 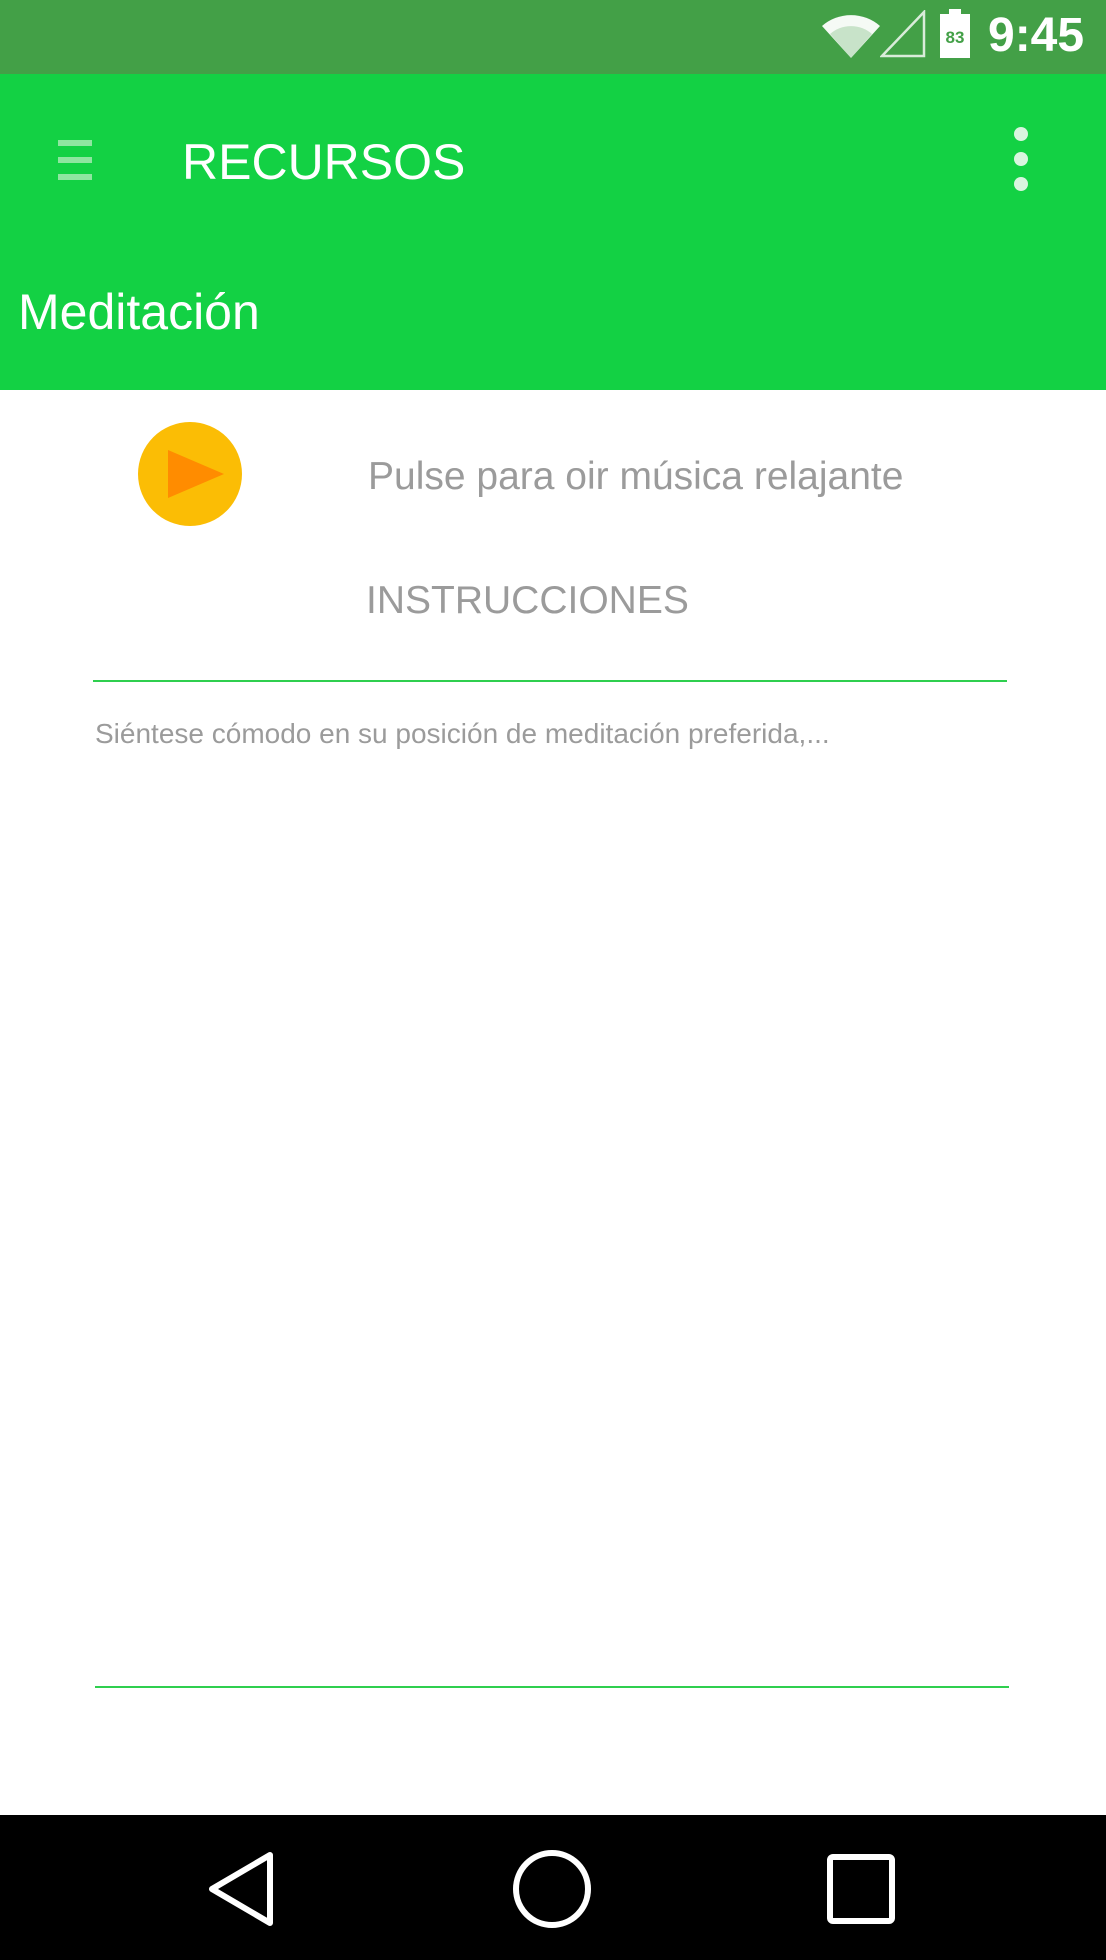 I want to click on overflow-icon, so click(x=1021, y=159).